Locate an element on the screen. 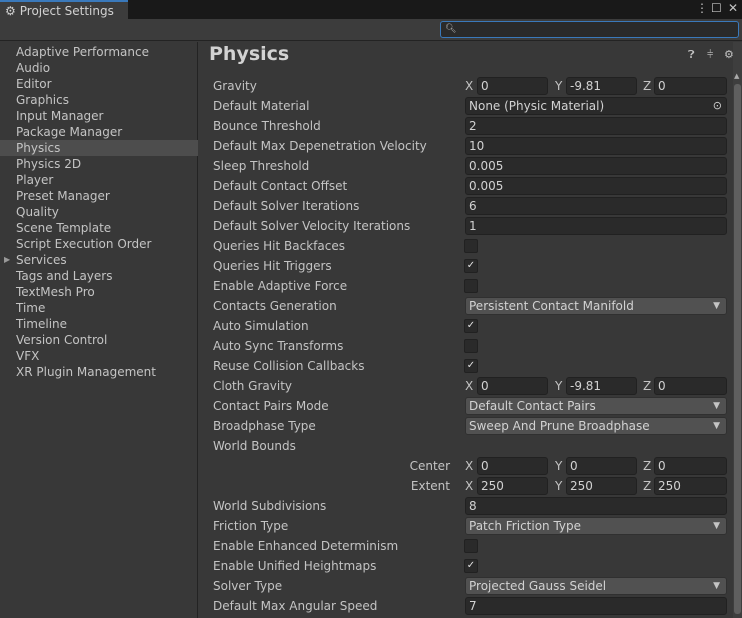 Image resolution: width=742 pixels, height=618 pixels. sidebar-item-timeline: Timeline is located at coordinates (99, 324).